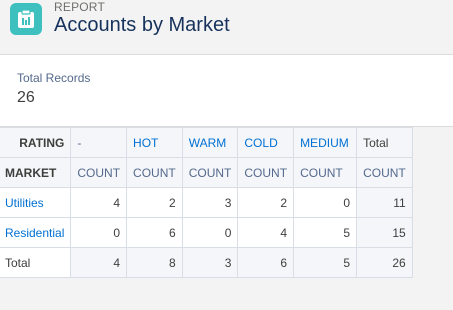  I want to click on total-records-value: 26, so click(26, 97).